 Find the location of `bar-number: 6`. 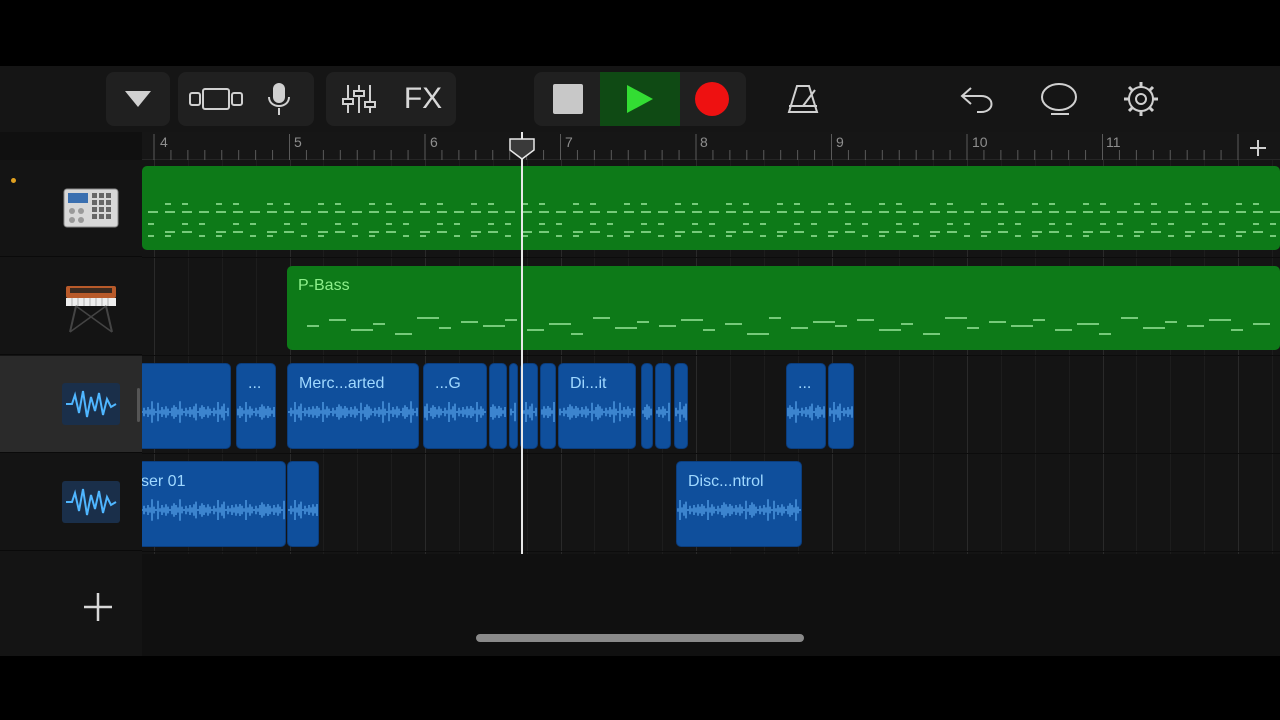

bar-number: 6 is located at coordinates (434, 142).